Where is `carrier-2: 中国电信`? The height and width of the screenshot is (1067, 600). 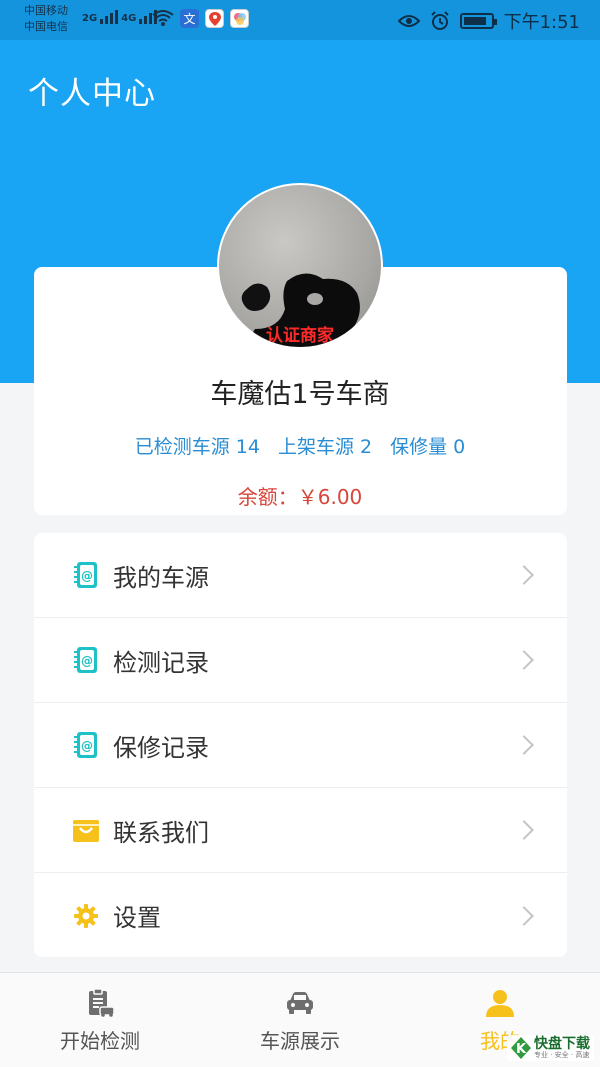 carrier-2: 中国电信 is located at coordinates (46, 26).